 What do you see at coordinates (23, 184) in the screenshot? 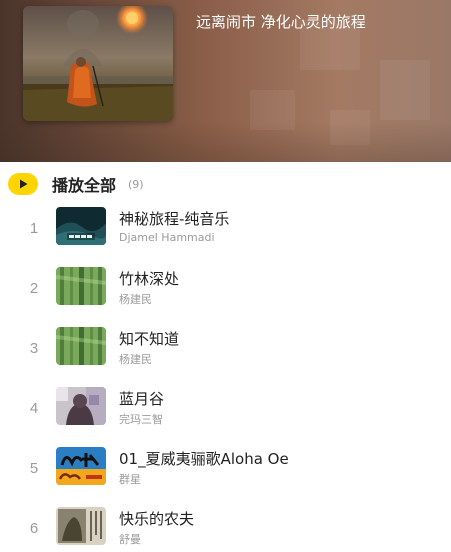
I see `play-icon` at bounding box center [23, 184].